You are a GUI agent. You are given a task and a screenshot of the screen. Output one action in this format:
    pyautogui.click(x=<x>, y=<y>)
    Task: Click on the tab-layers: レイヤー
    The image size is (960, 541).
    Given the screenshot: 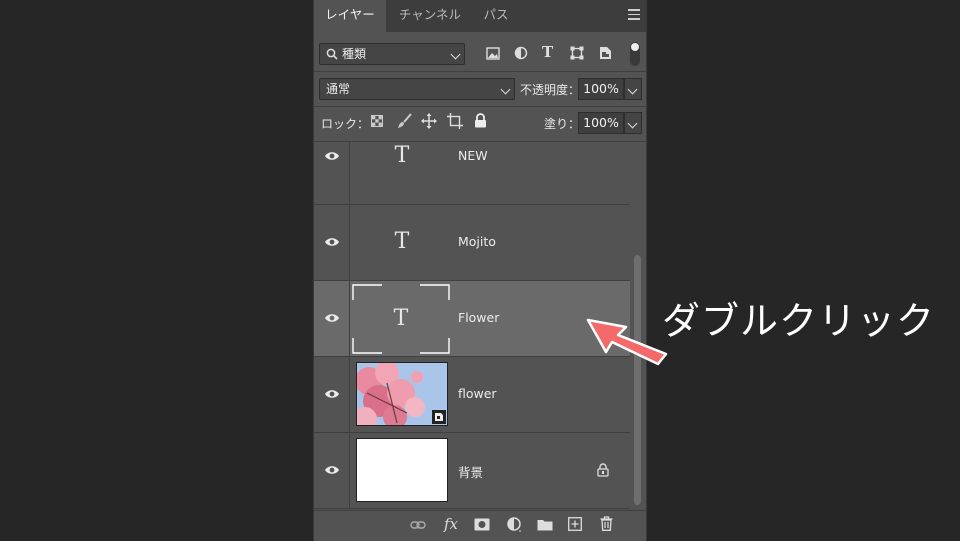 What is the action you would take?
    pyautogui.click(x=350, y=16)
    